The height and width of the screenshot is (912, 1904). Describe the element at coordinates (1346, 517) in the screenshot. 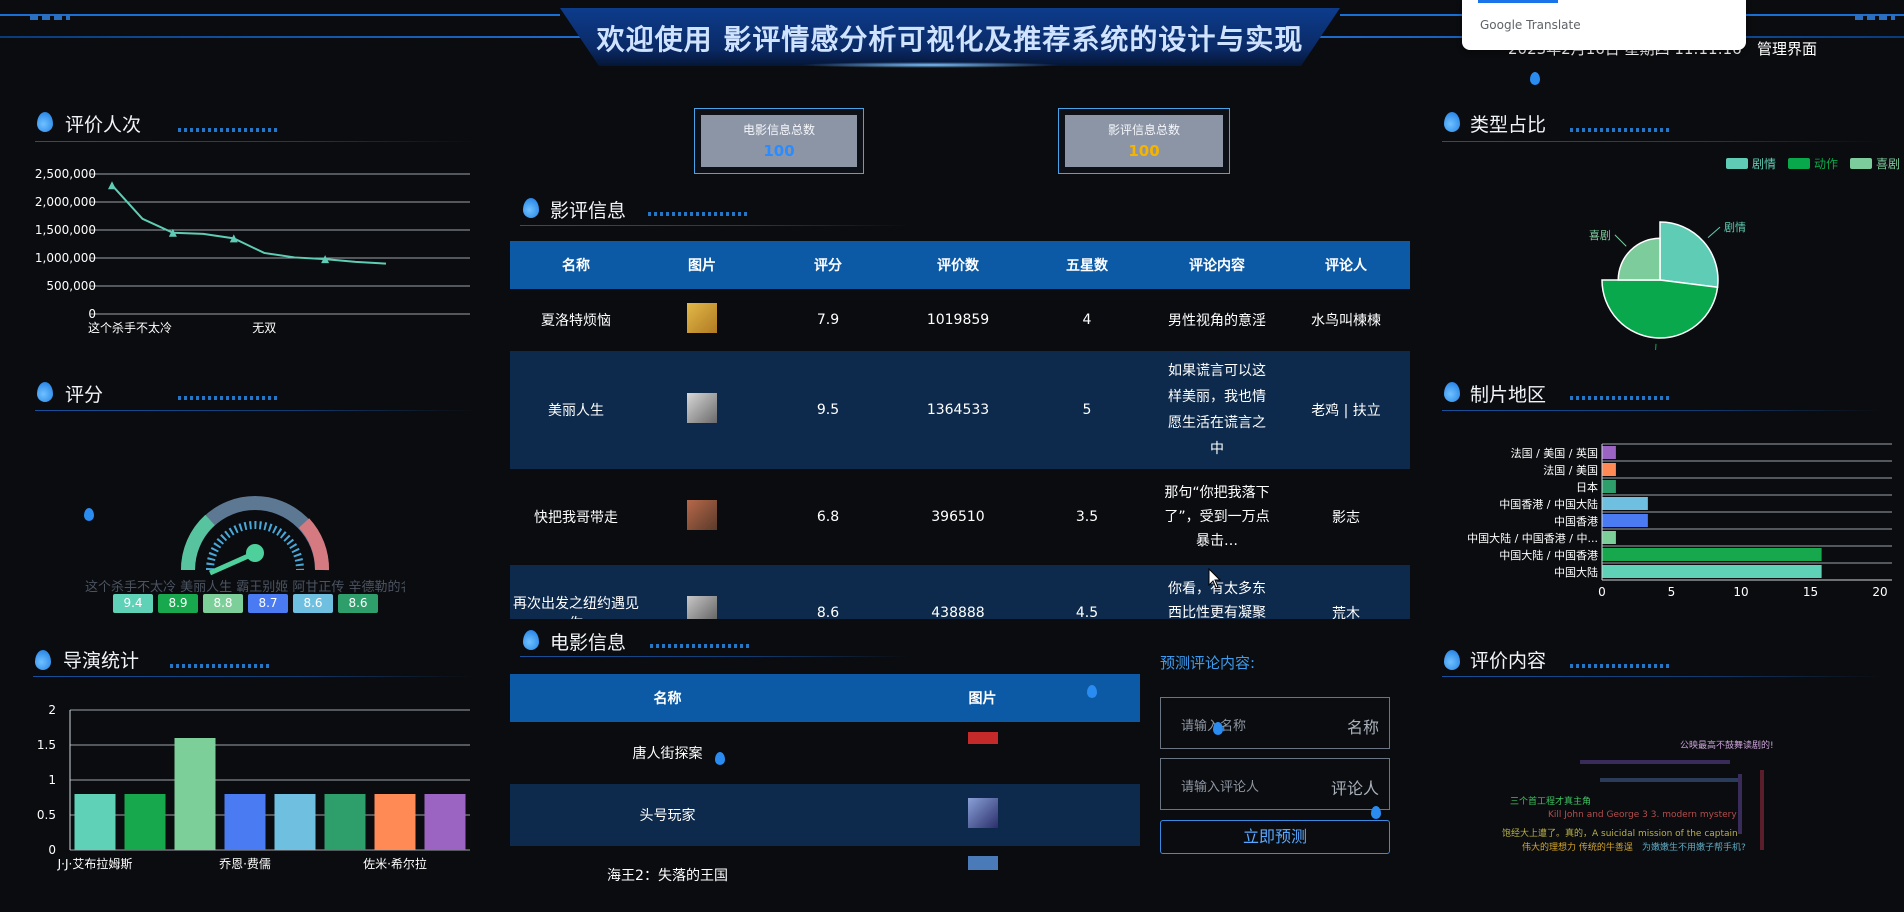

I see `cell-author: 影志` at that location.